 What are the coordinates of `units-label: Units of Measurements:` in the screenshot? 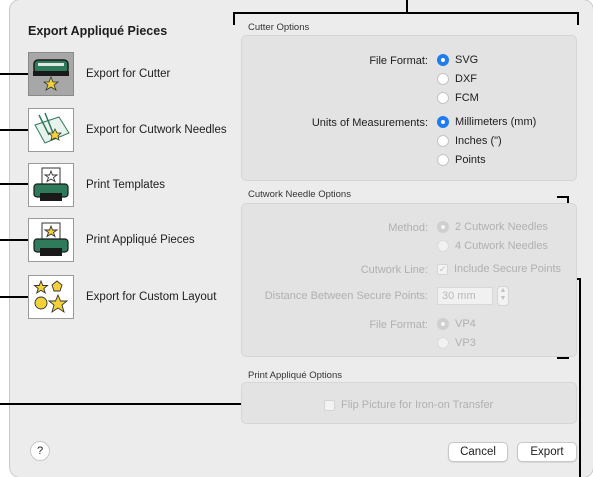 It's located at (369, 123).